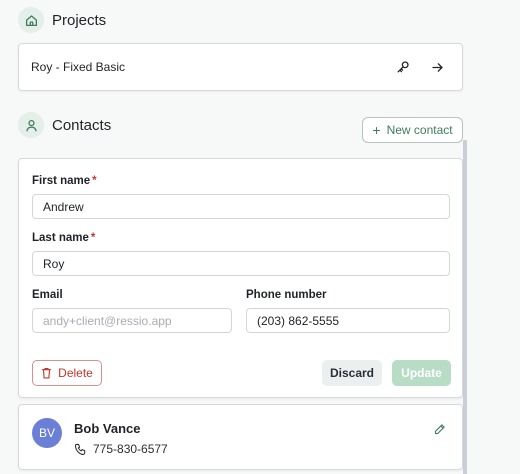 Image resolution: width=520 pixels, height=474 pixels. I want to click on home-icon, so click(31, 20).